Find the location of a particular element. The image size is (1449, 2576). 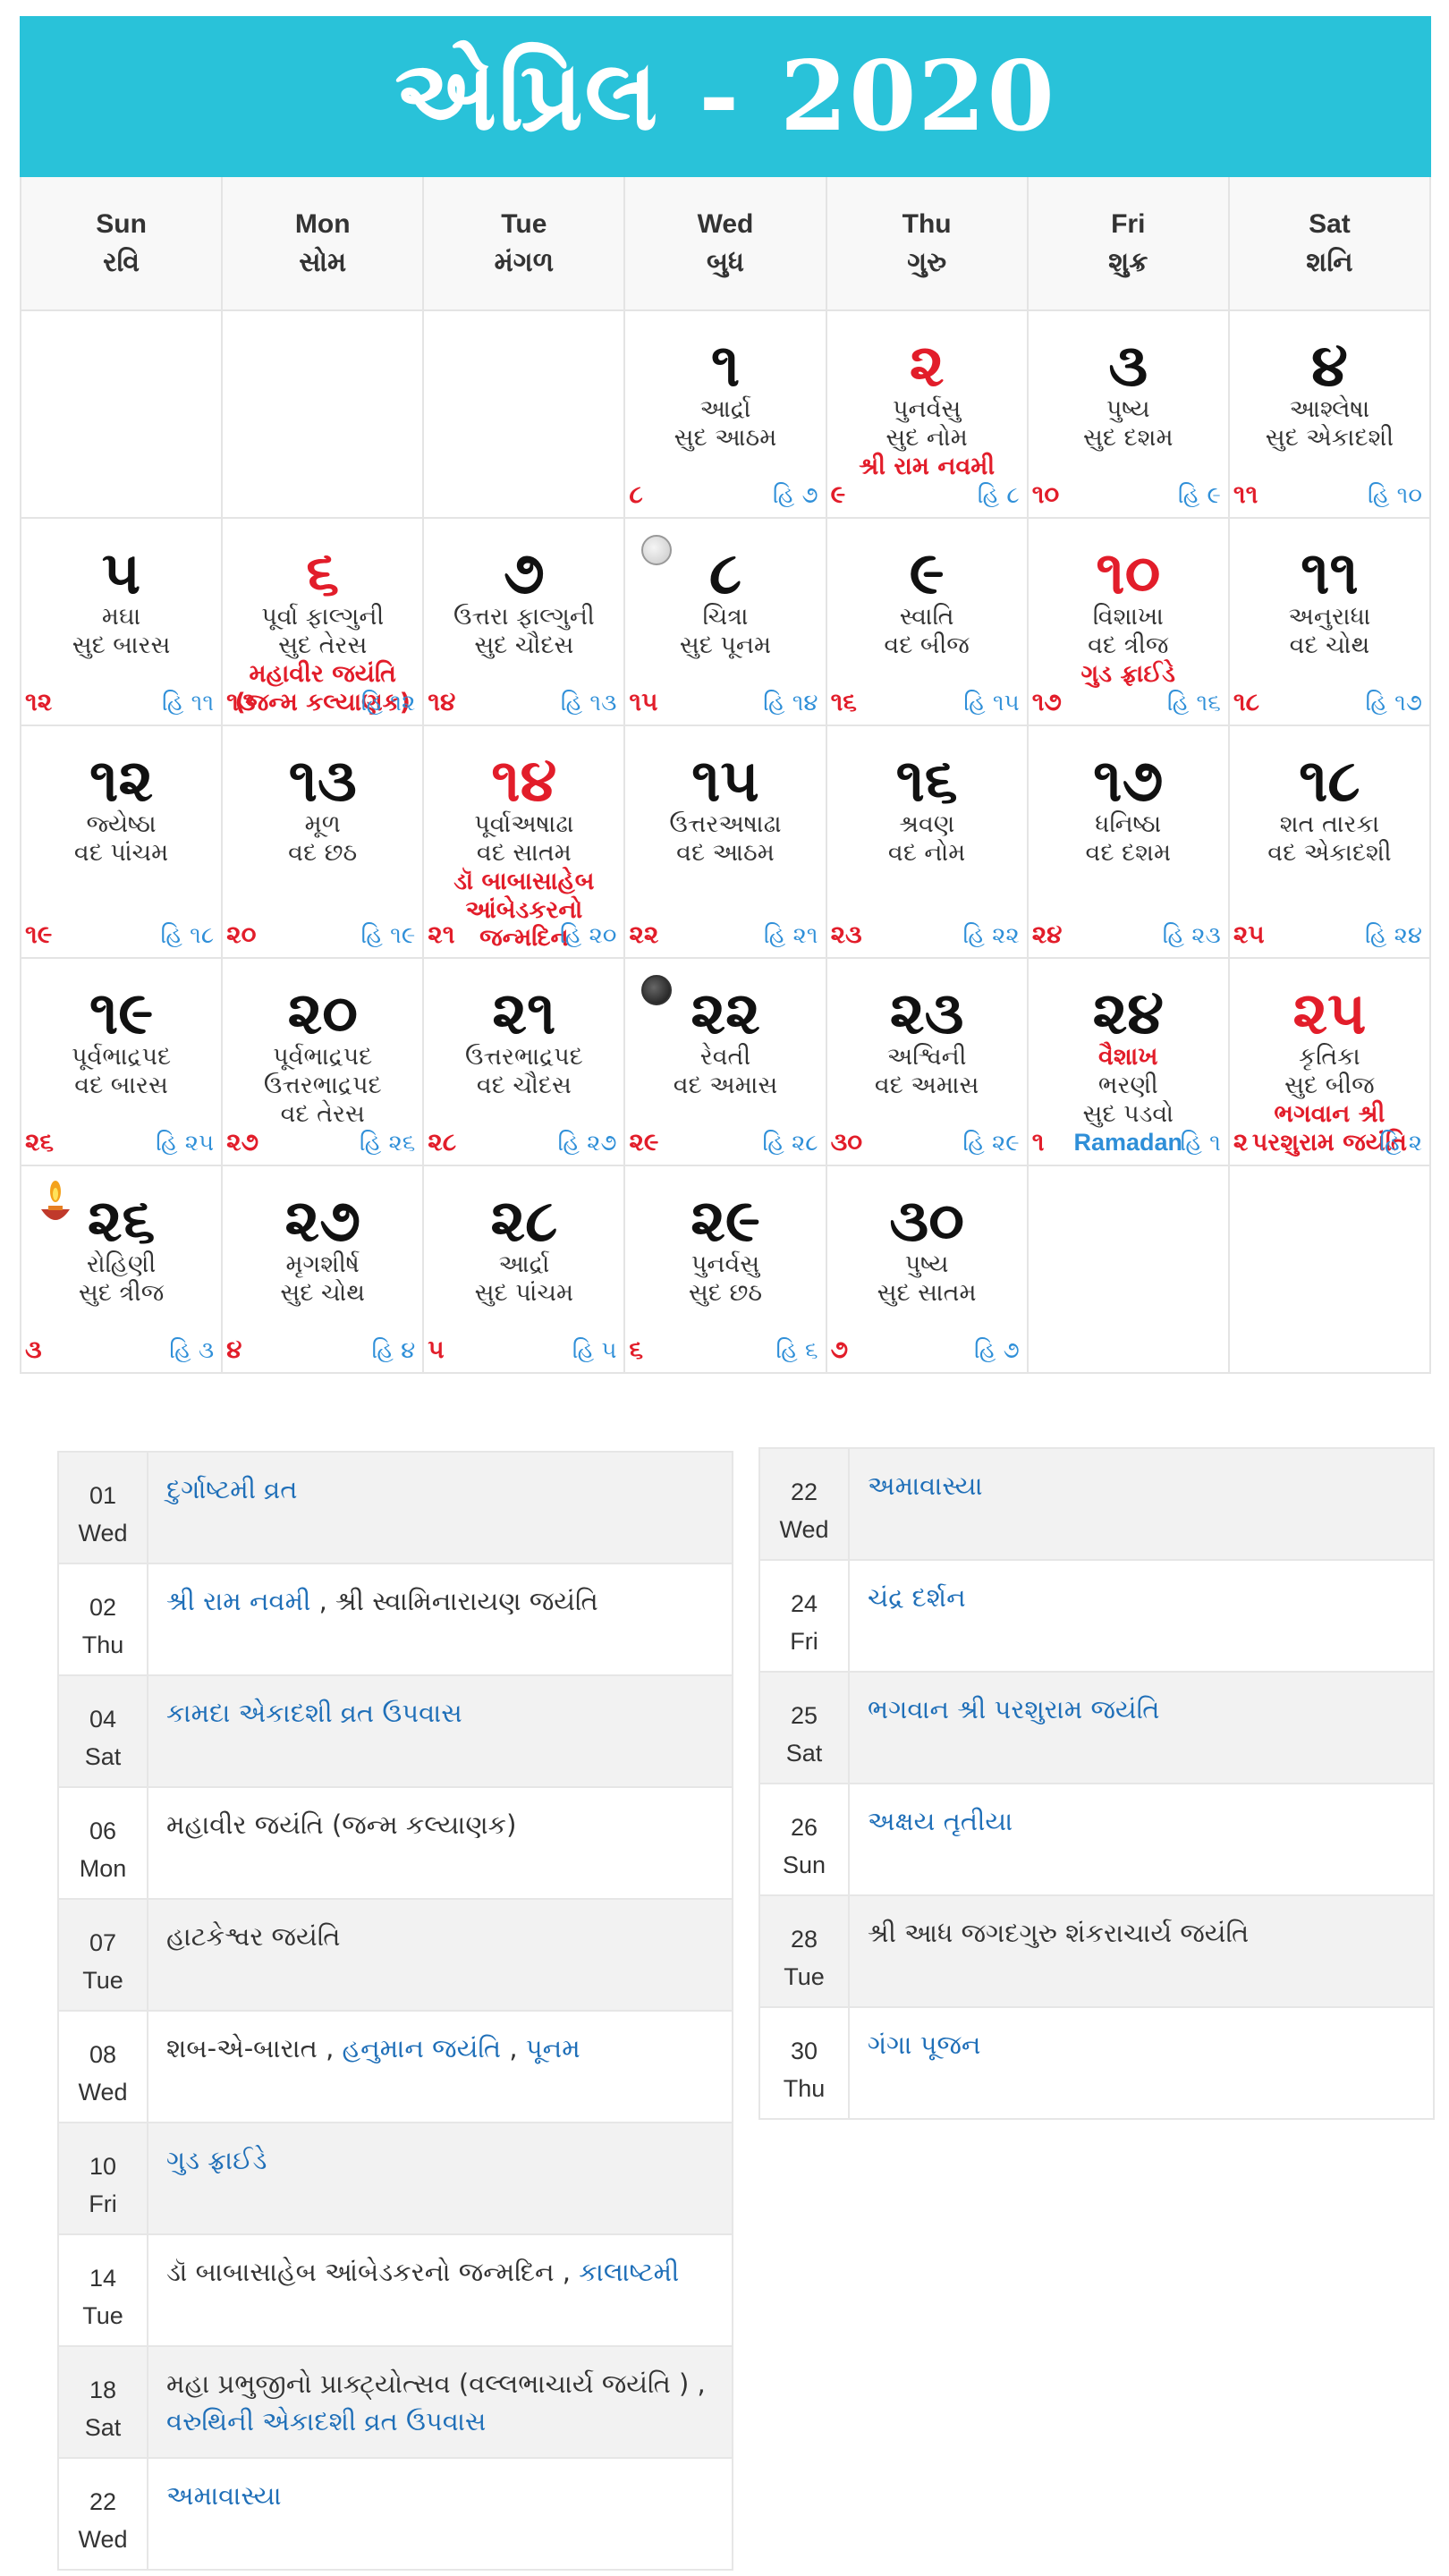

event-link: ભગવાન શ્રી પરશુરામ જયંતિ is located at coordinates (1013, 1709).